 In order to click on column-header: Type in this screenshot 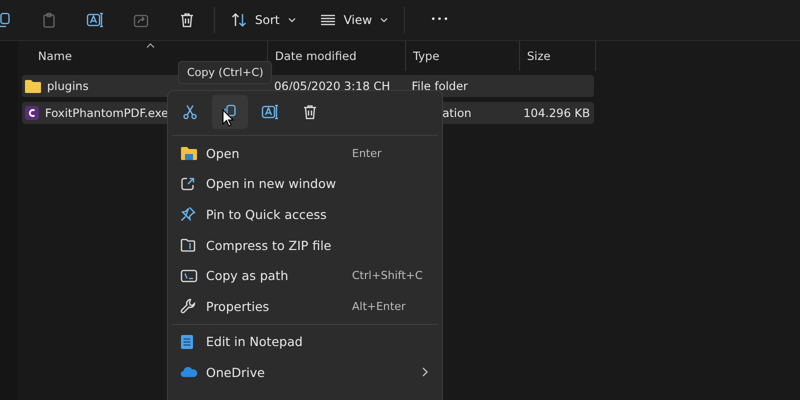, I will do `click(426, 56)`.